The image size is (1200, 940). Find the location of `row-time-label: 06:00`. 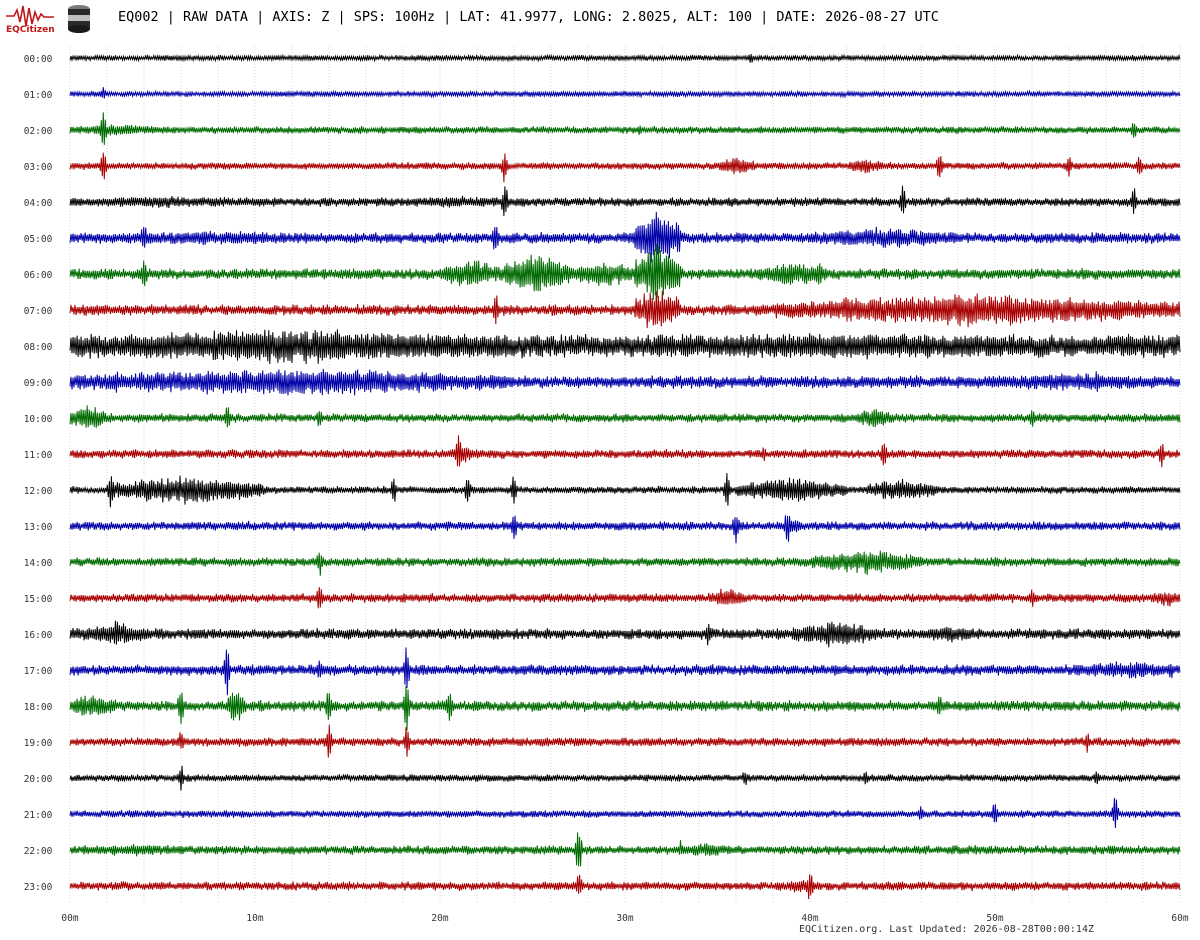

row-time-label: 06:00 is located at coordinates (38, 275).